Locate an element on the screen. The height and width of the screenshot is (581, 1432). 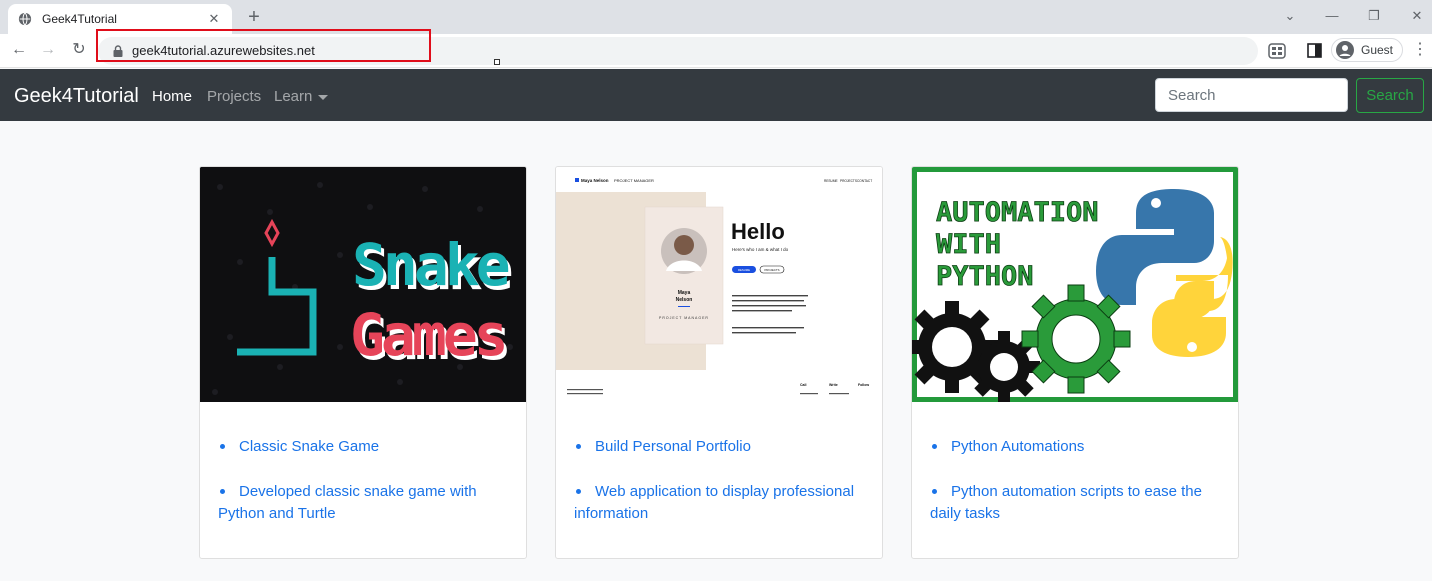
automation-art-line-1: AUTOMATION is located at coordinates (1017, 212).